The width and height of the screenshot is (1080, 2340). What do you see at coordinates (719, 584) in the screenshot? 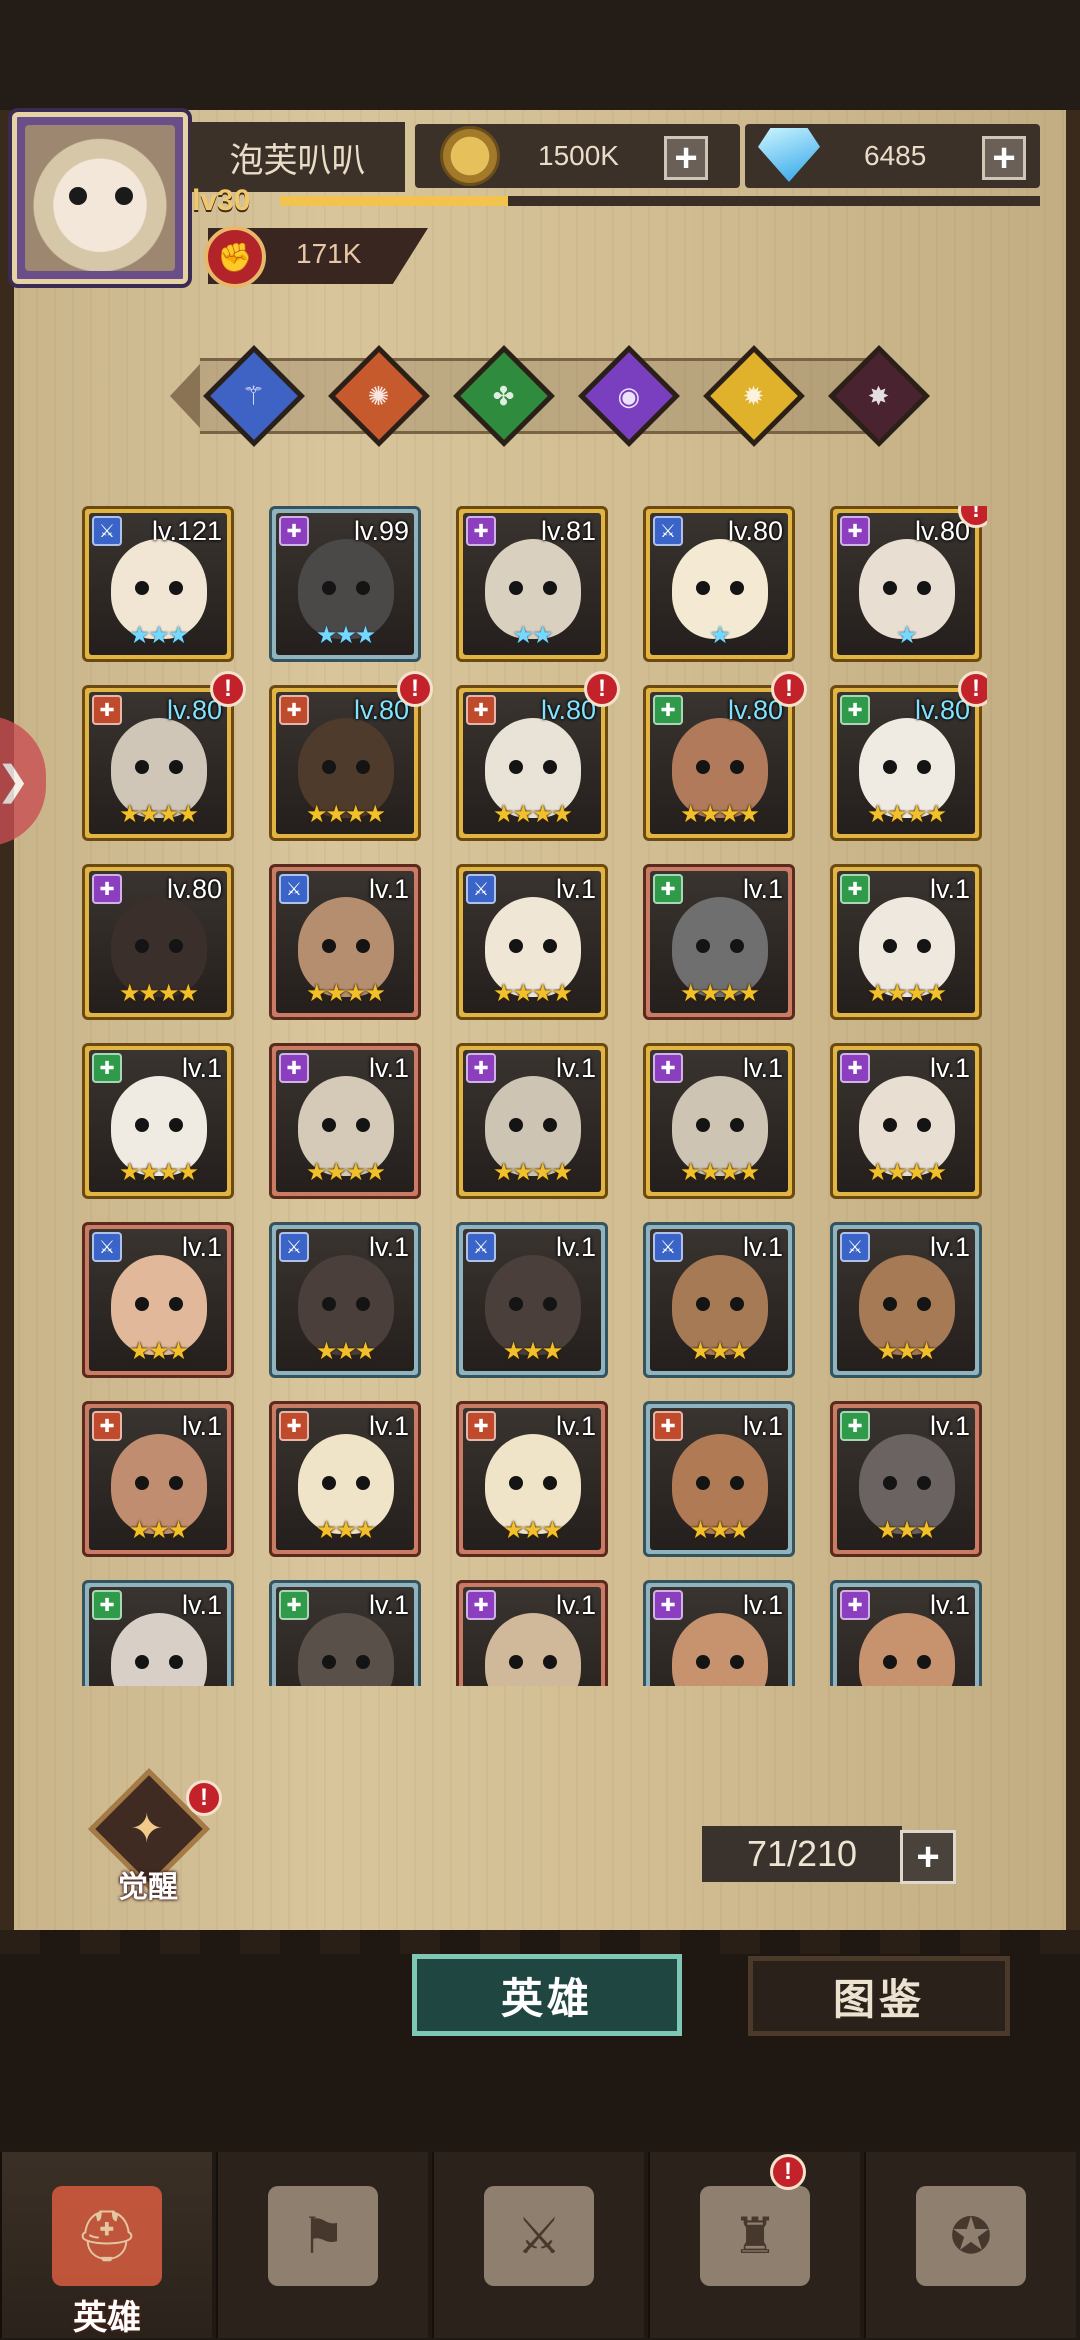
I see `hero-card: ⚔ lv.80 ★` at bounding box center [719, 584].